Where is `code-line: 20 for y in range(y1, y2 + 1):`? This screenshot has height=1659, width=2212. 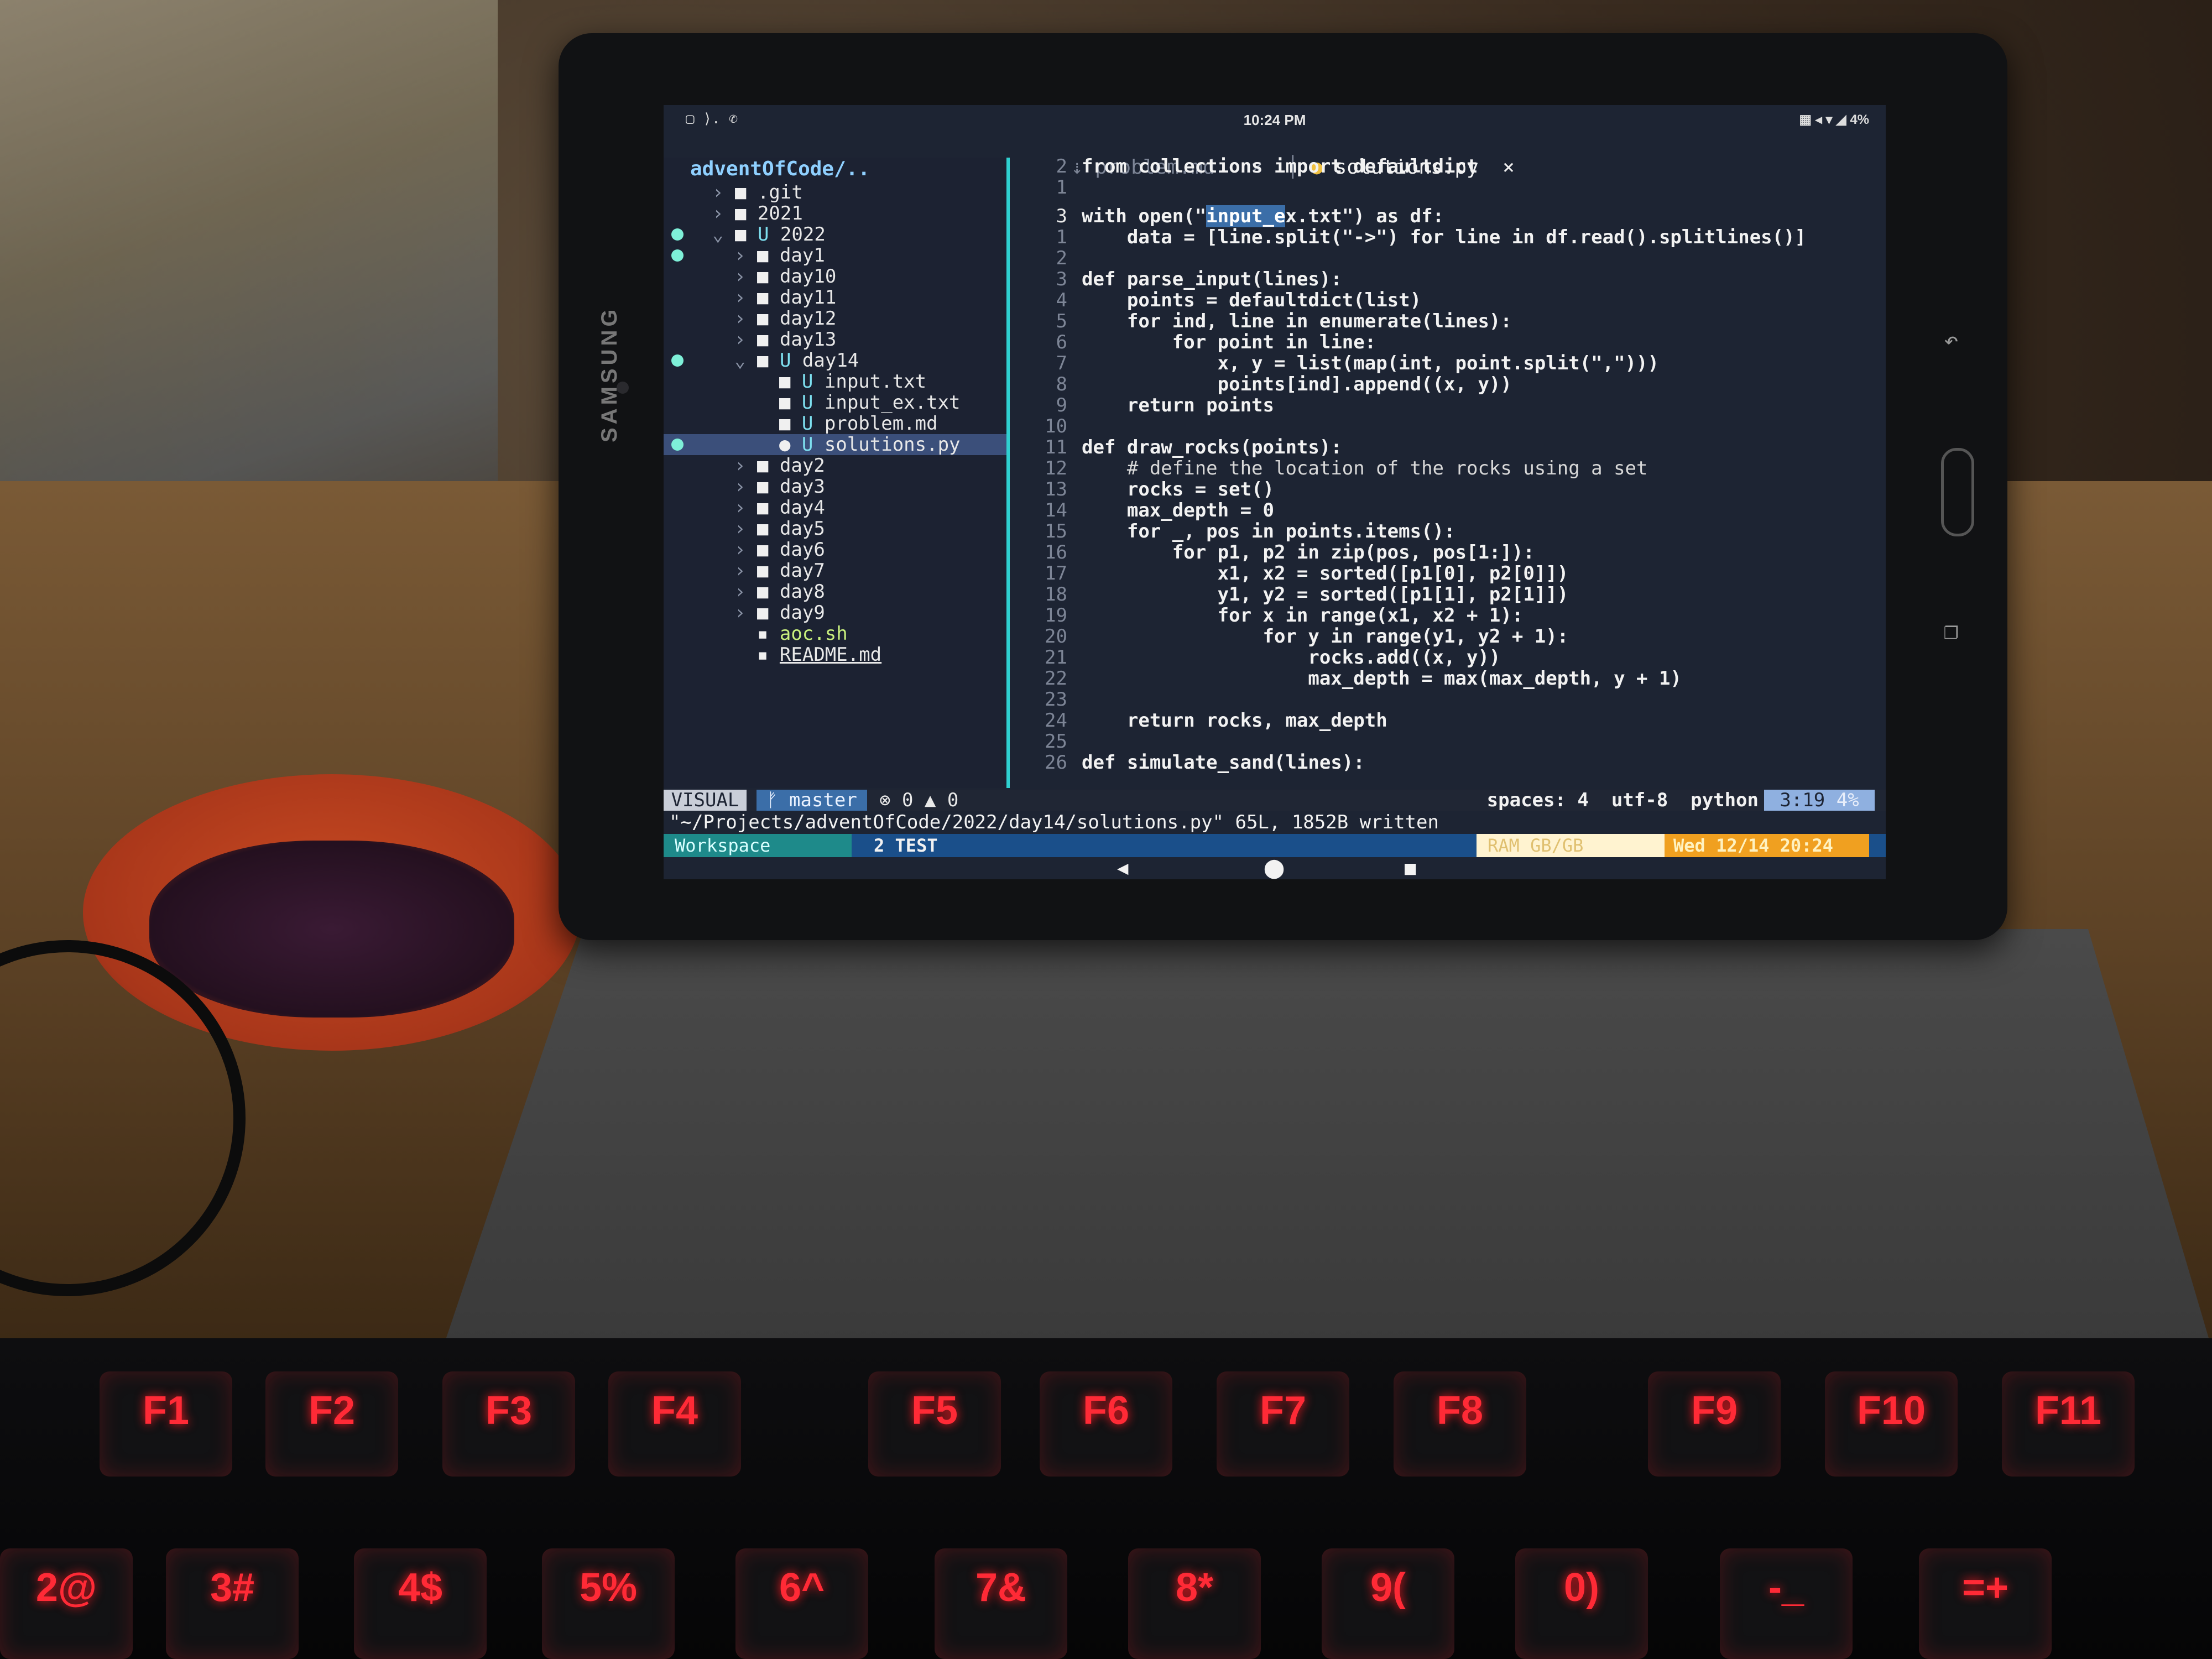
code-line: 20 for y in range(y1, y2 + 1): is located at coordinates (1449, 637).